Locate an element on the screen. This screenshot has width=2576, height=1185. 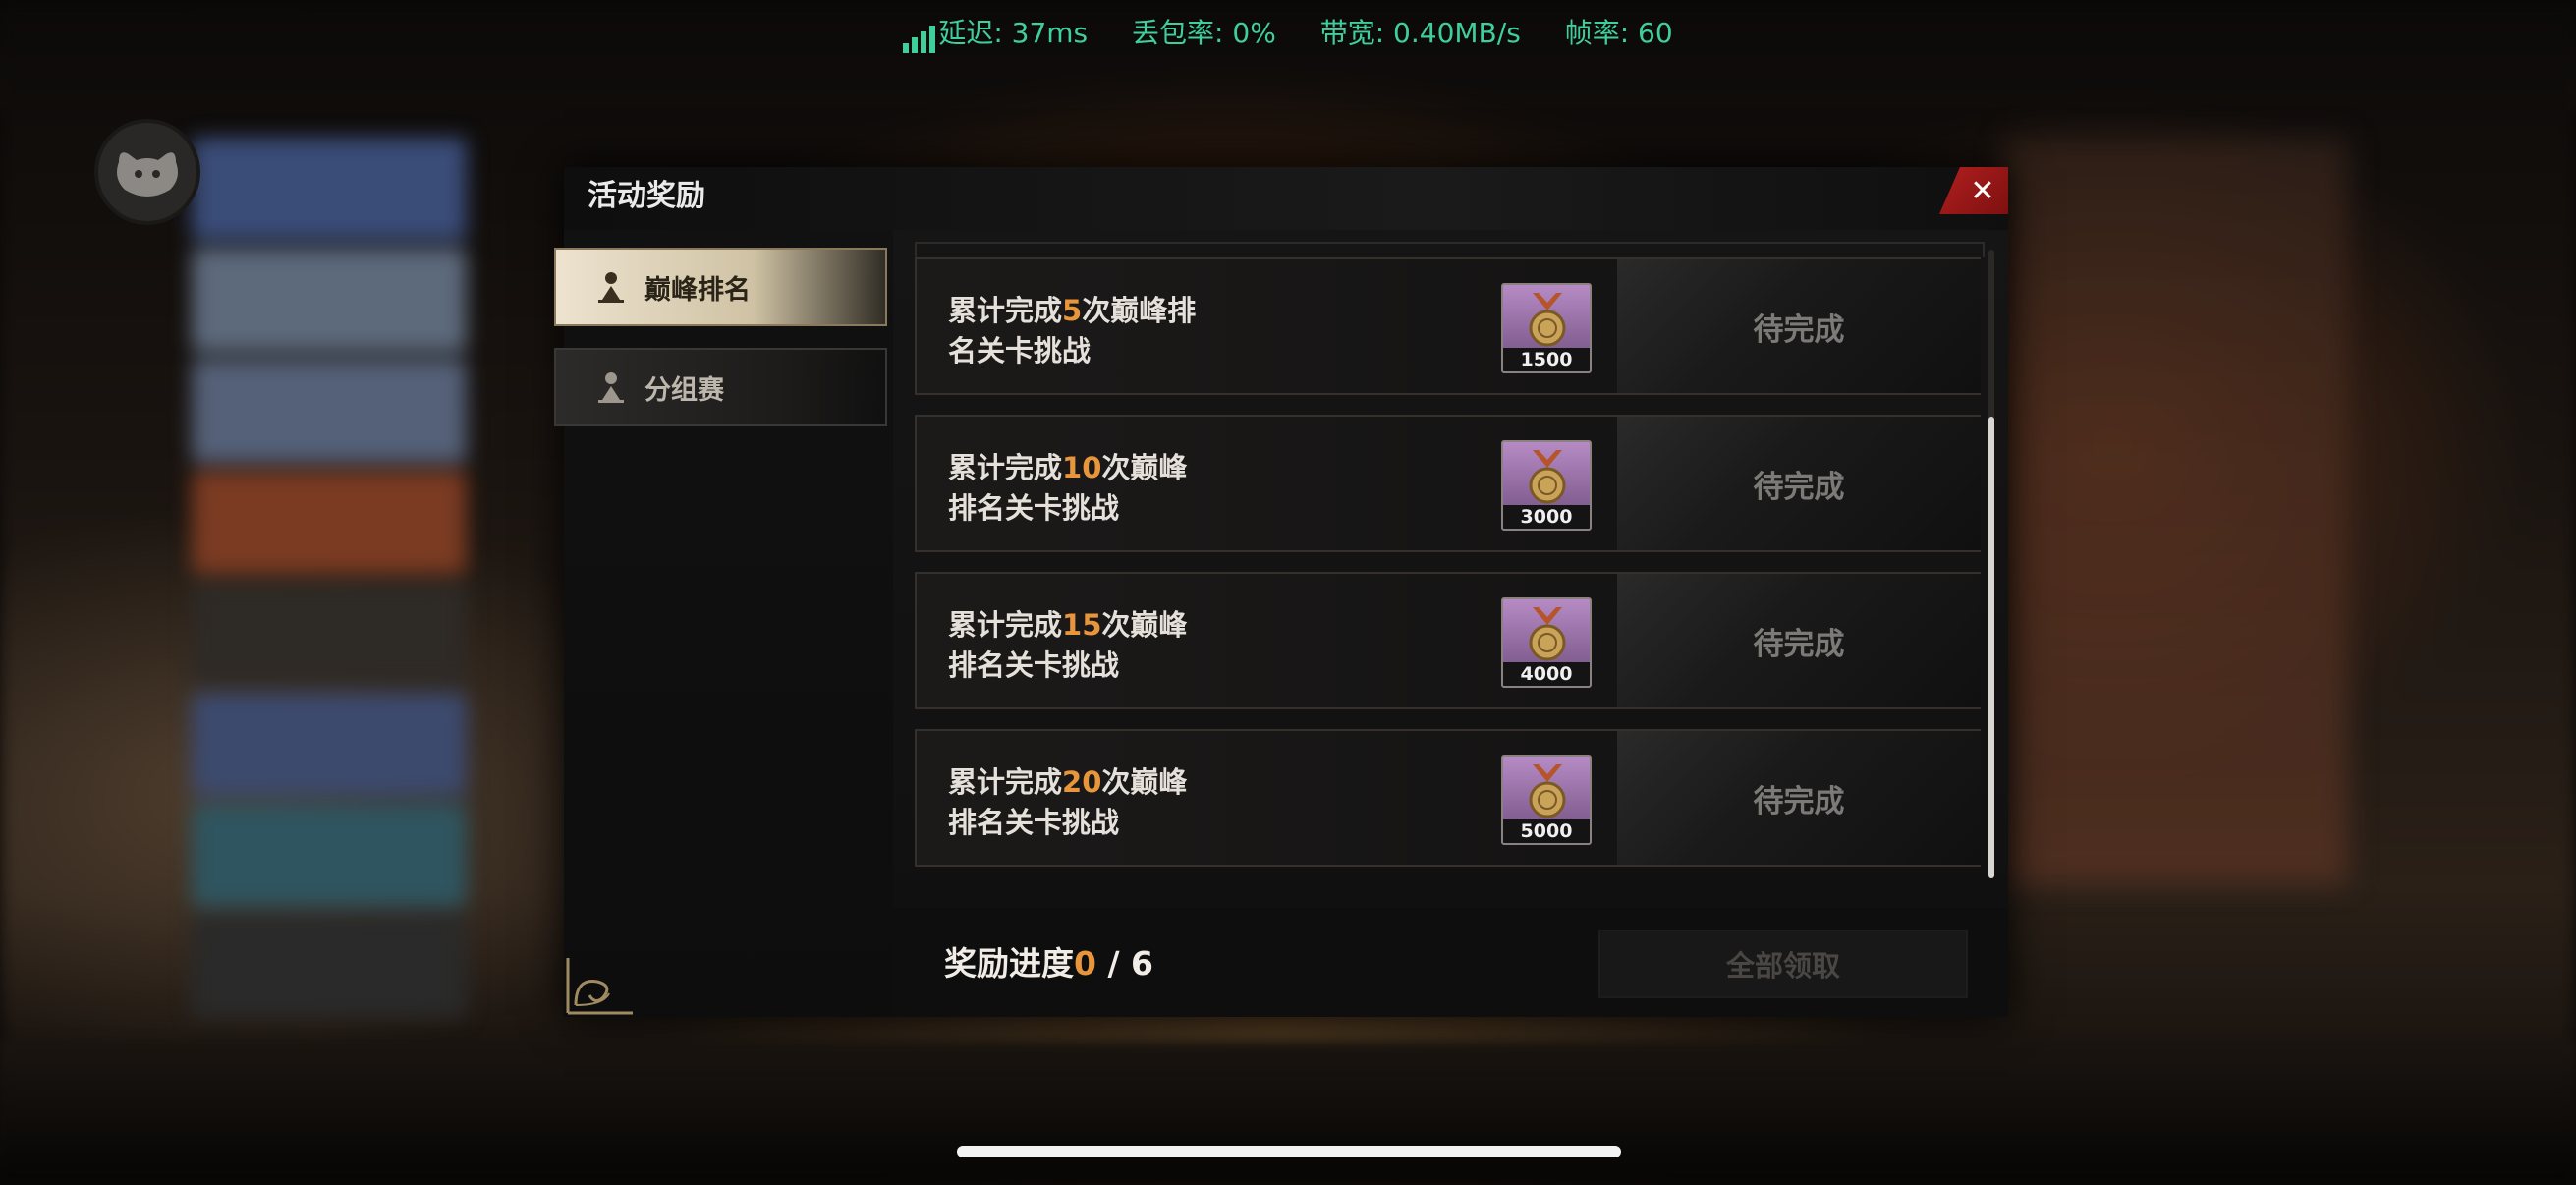
reward-row: 累计完成5次巅峰排 名关卡挑战 1500 待完成 is located at coordinates (1448, 326).